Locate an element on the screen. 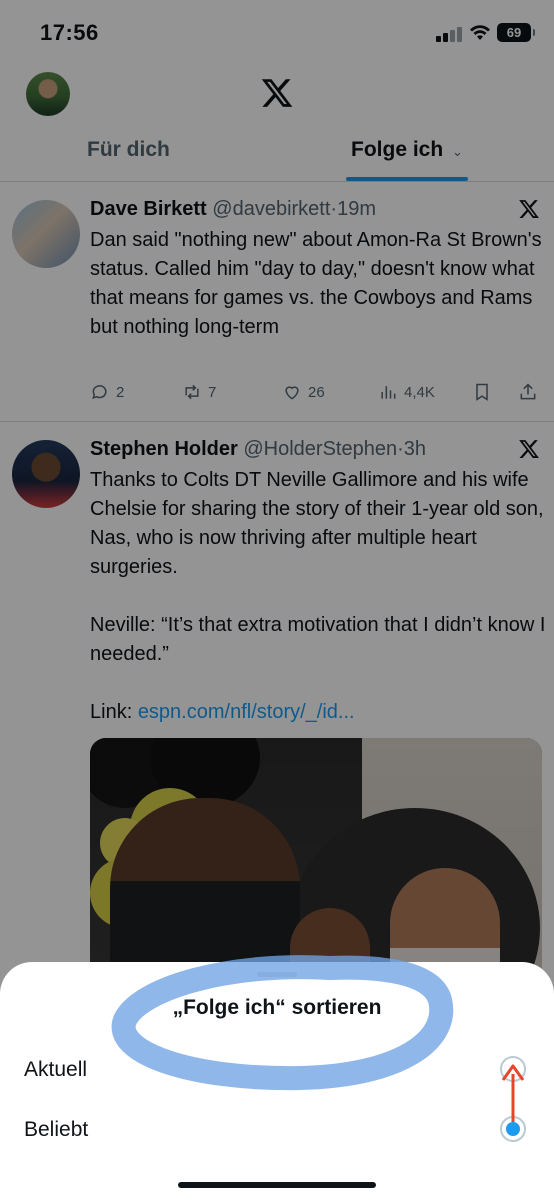 This screenshot has height=1200, width=554. sort-option-aktuell: Aktuell is located at coordinates (277, 1070).